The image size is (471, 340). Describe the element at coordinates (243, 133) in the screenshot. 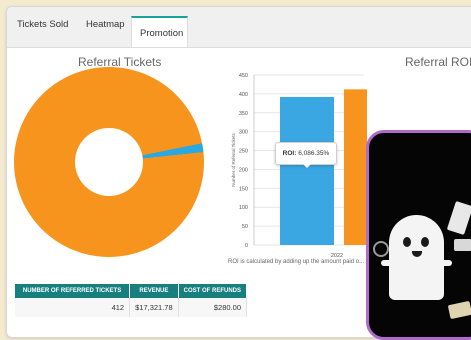

I see `y-tick-label: 300` at that location.